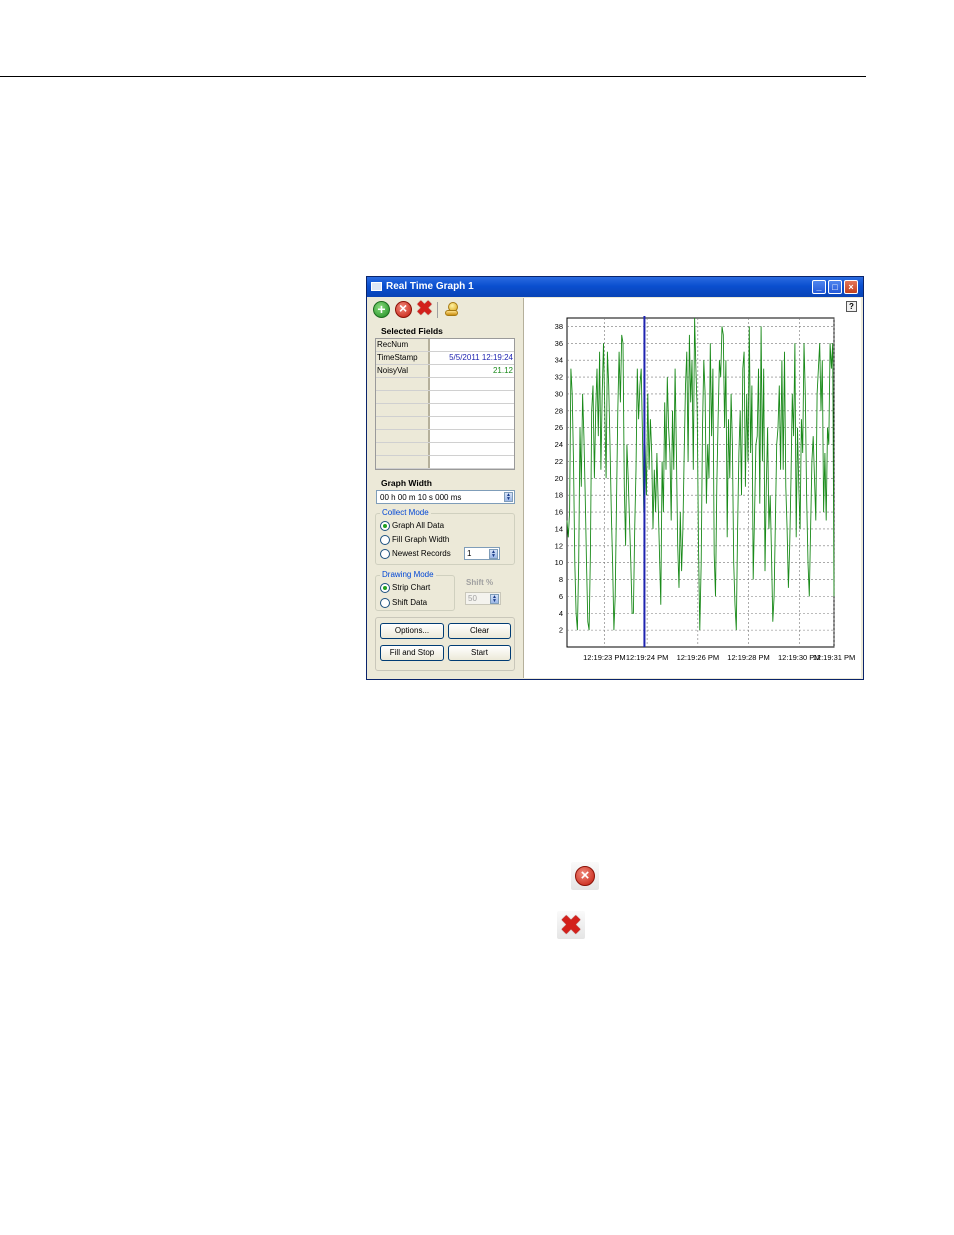 This screenshot has width=954, height=1235. What do you see at coordinates (433, 76) in the screenshot?
I see `page-rule` at bounding box center [433, 76].